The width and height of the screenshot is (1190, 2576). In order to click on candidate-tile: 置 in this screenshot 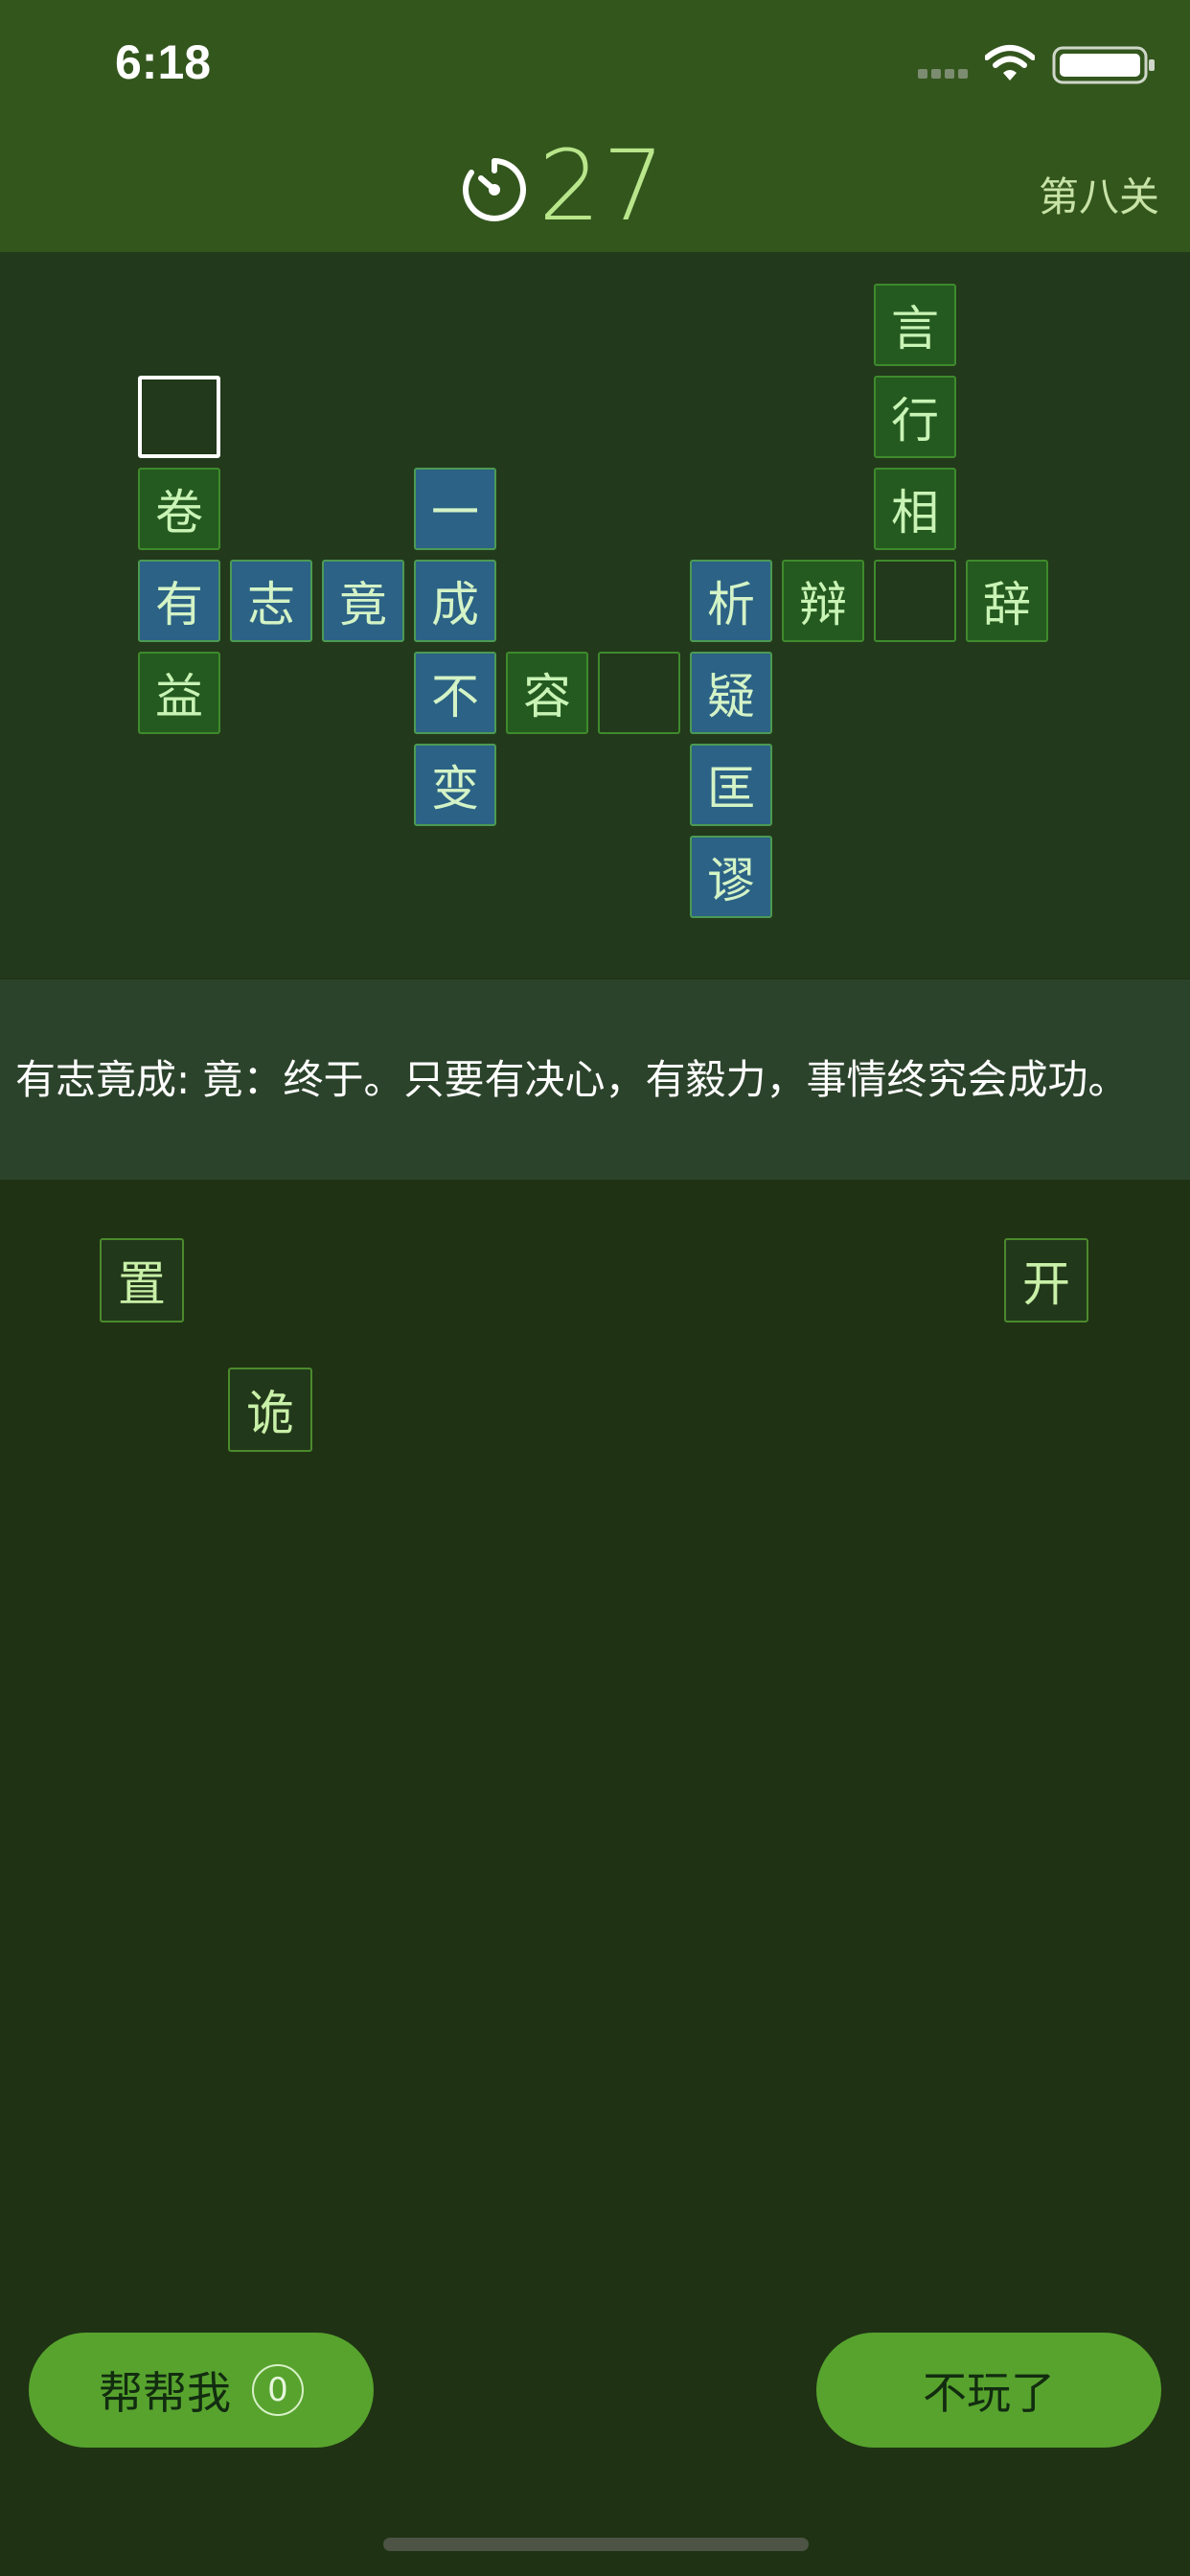, I will do `click(142, 1280)`.